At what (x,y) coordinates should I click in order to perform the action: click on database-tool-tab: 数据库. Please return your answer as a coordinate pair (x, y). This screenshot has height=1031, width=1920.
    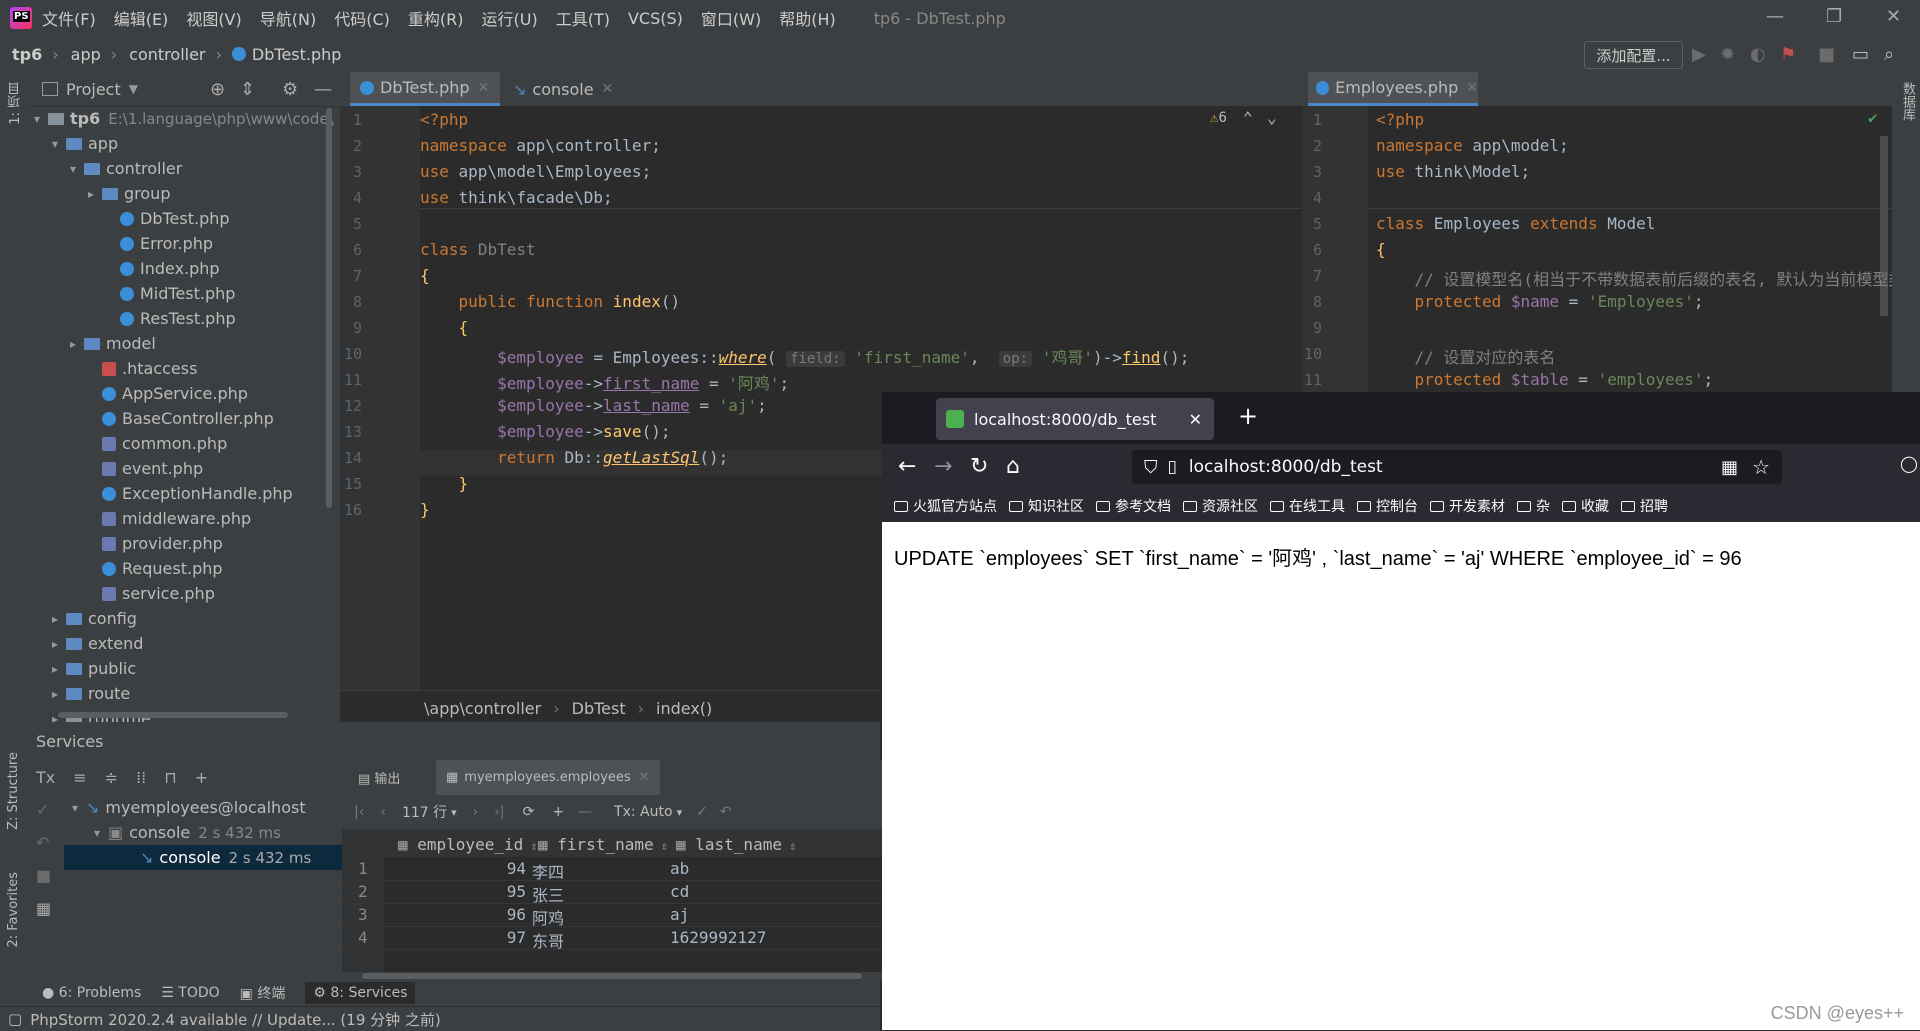
    Looking at the image, I should click on (1907, 101).